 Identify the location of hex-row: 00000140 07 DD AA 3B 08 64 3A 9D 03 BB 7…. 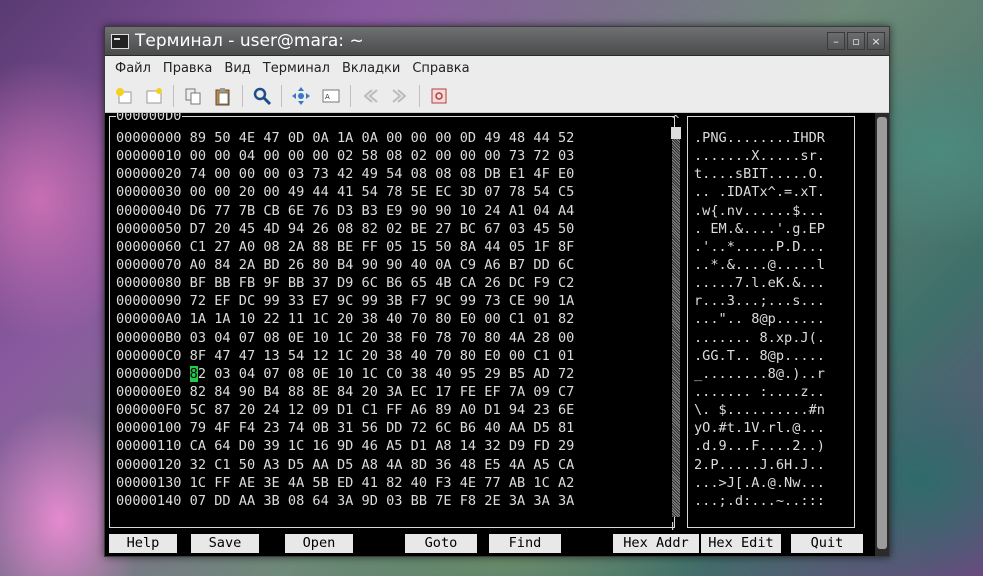
(345, 501).